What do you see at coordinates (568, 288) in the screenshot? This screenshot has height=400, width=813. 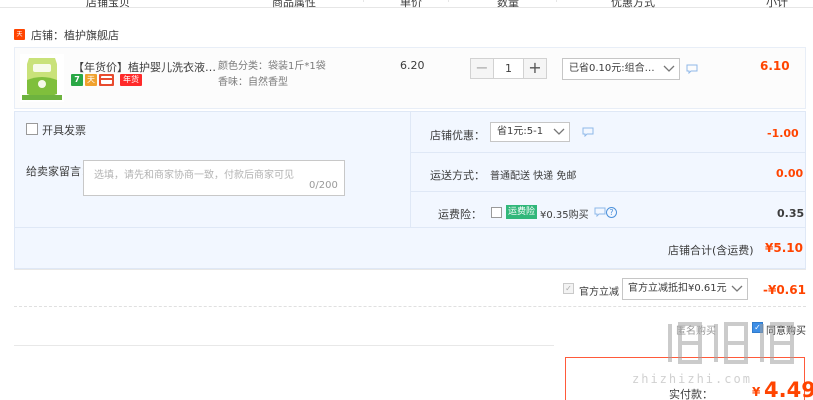 I see `official-discount-checkbox: ✓` at bounding box center [568, 288].